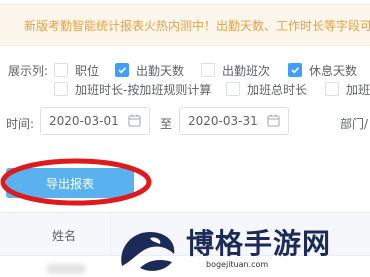 The height and width of the screenshot is (277, 370). I want to click on checkbox-label: 休息天数, so click(333, 70).